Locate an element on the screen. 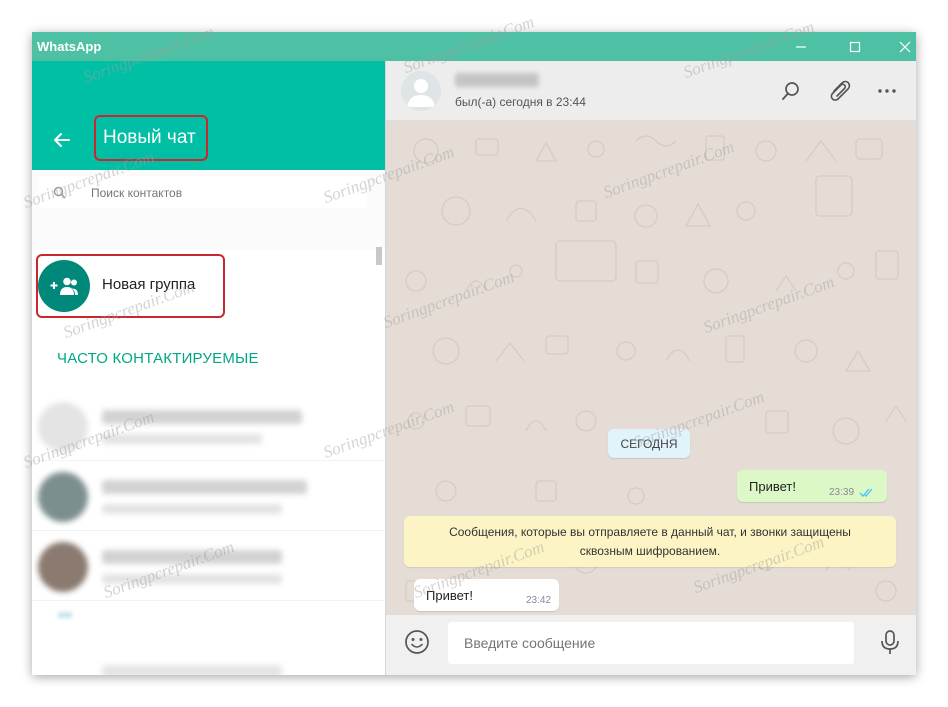  search-box is located at coordinates (203, 192).